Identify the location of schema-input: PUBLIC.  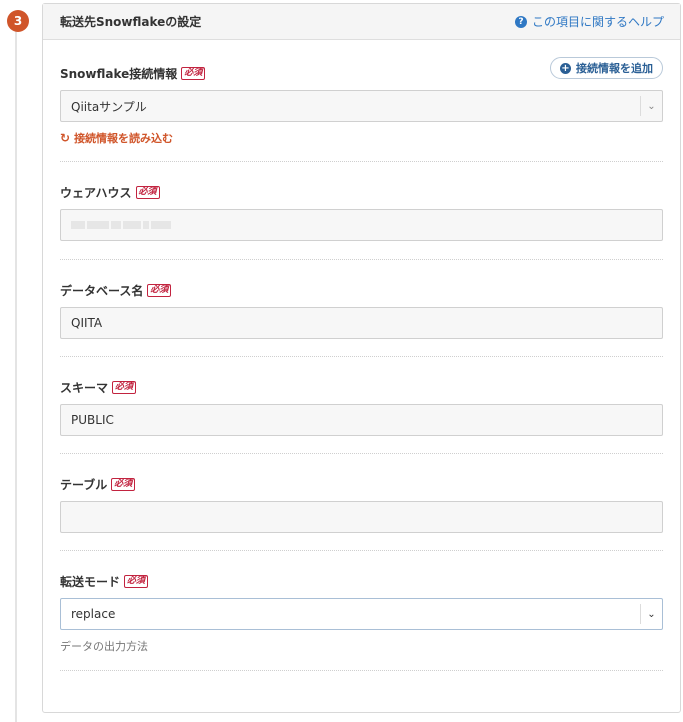
(361, 420).